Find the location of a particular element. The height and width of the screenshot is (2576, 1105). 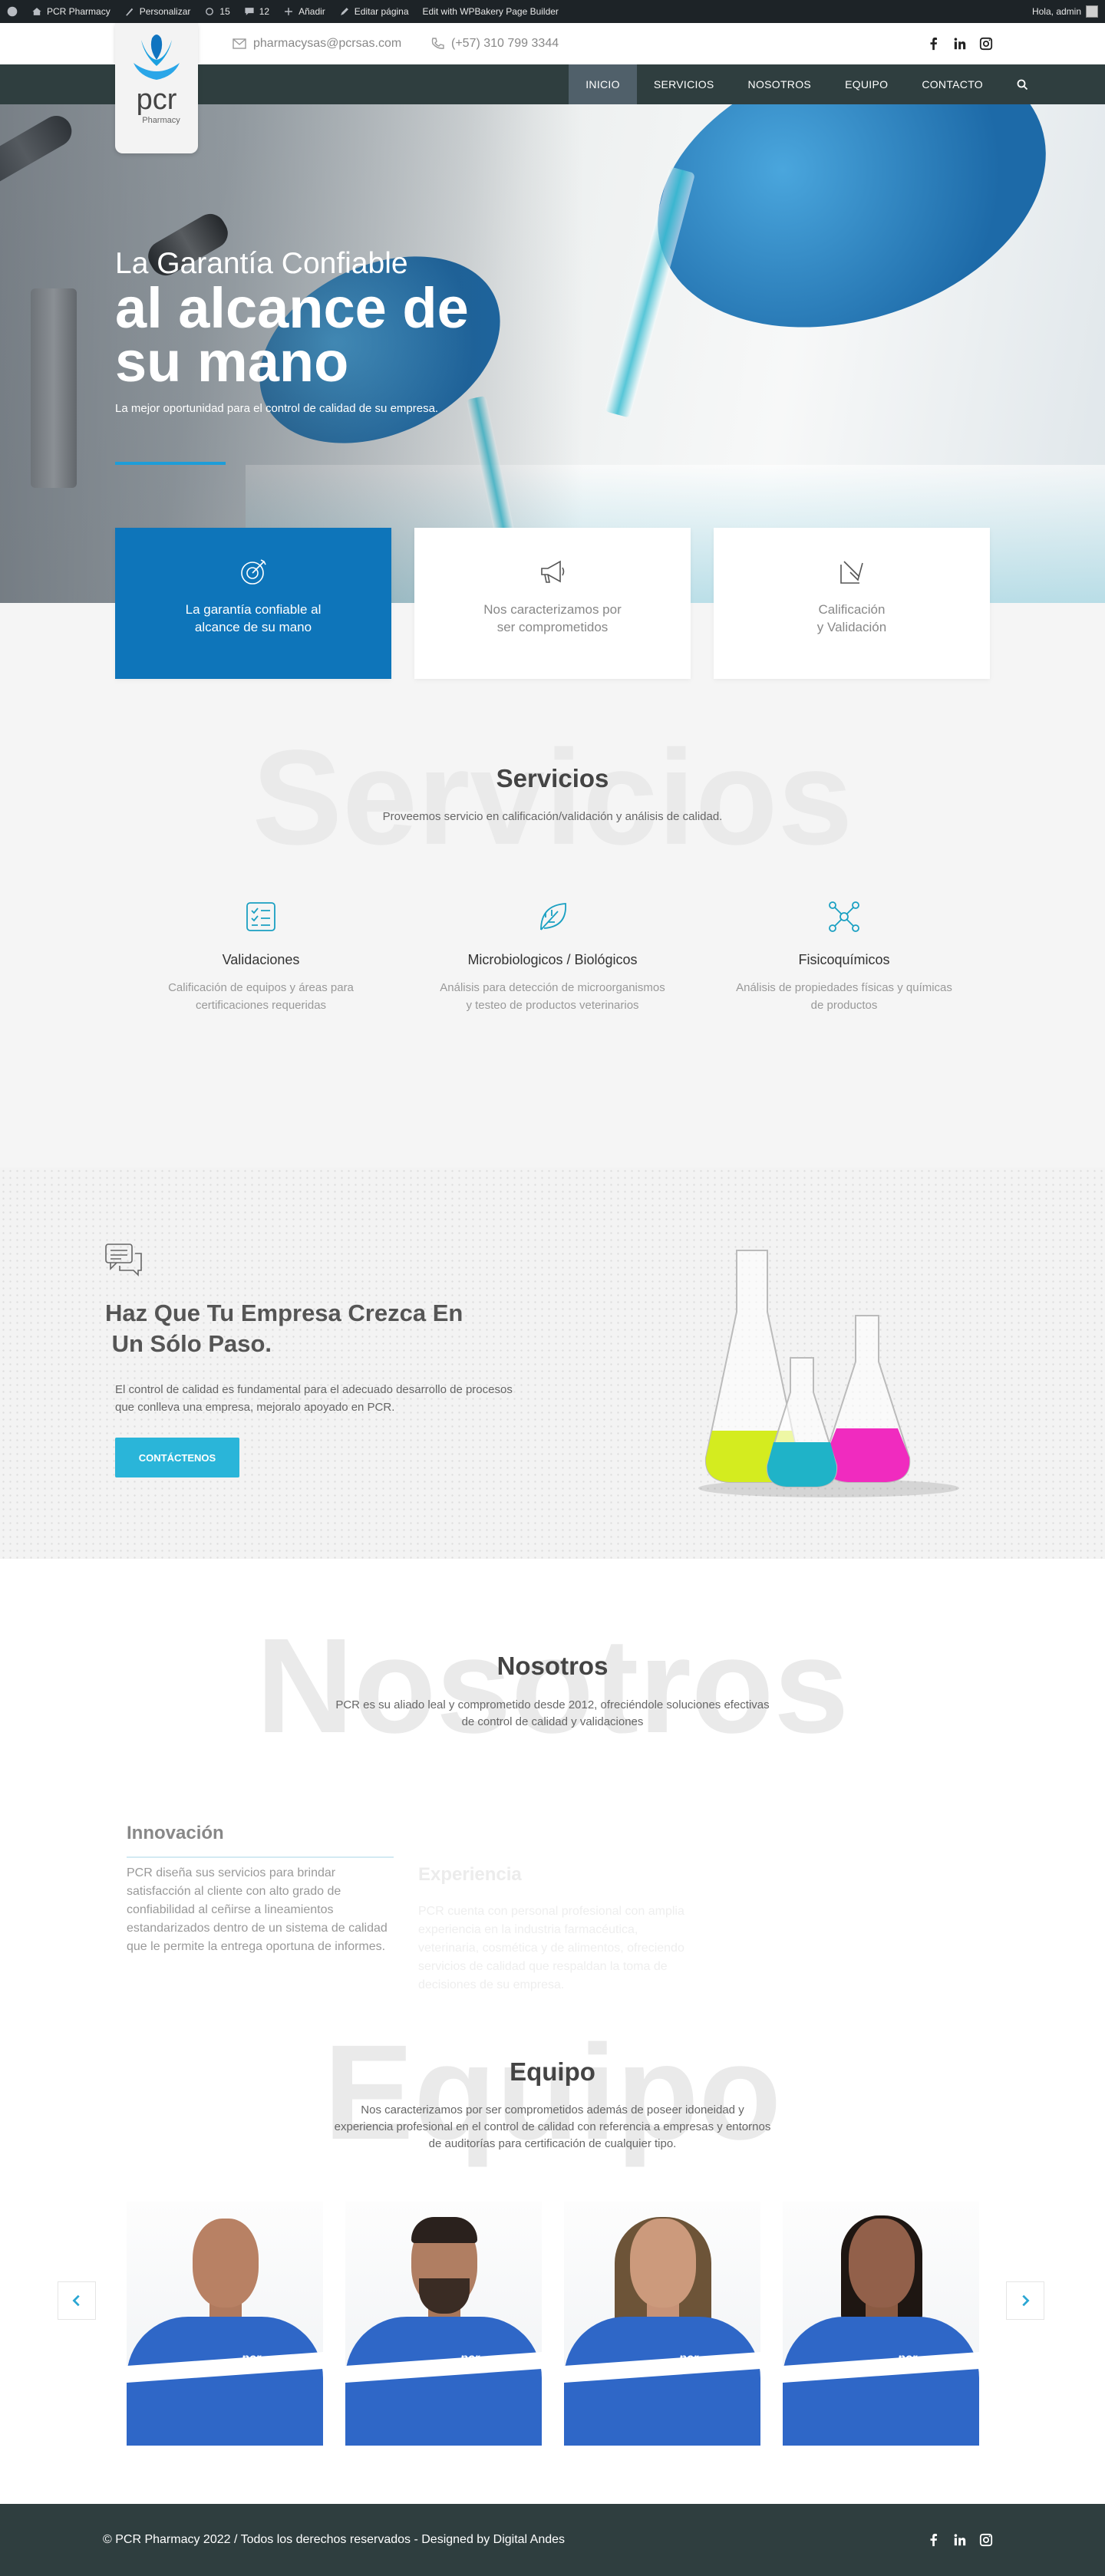

member-hair is located at coordinates (444, 2230).